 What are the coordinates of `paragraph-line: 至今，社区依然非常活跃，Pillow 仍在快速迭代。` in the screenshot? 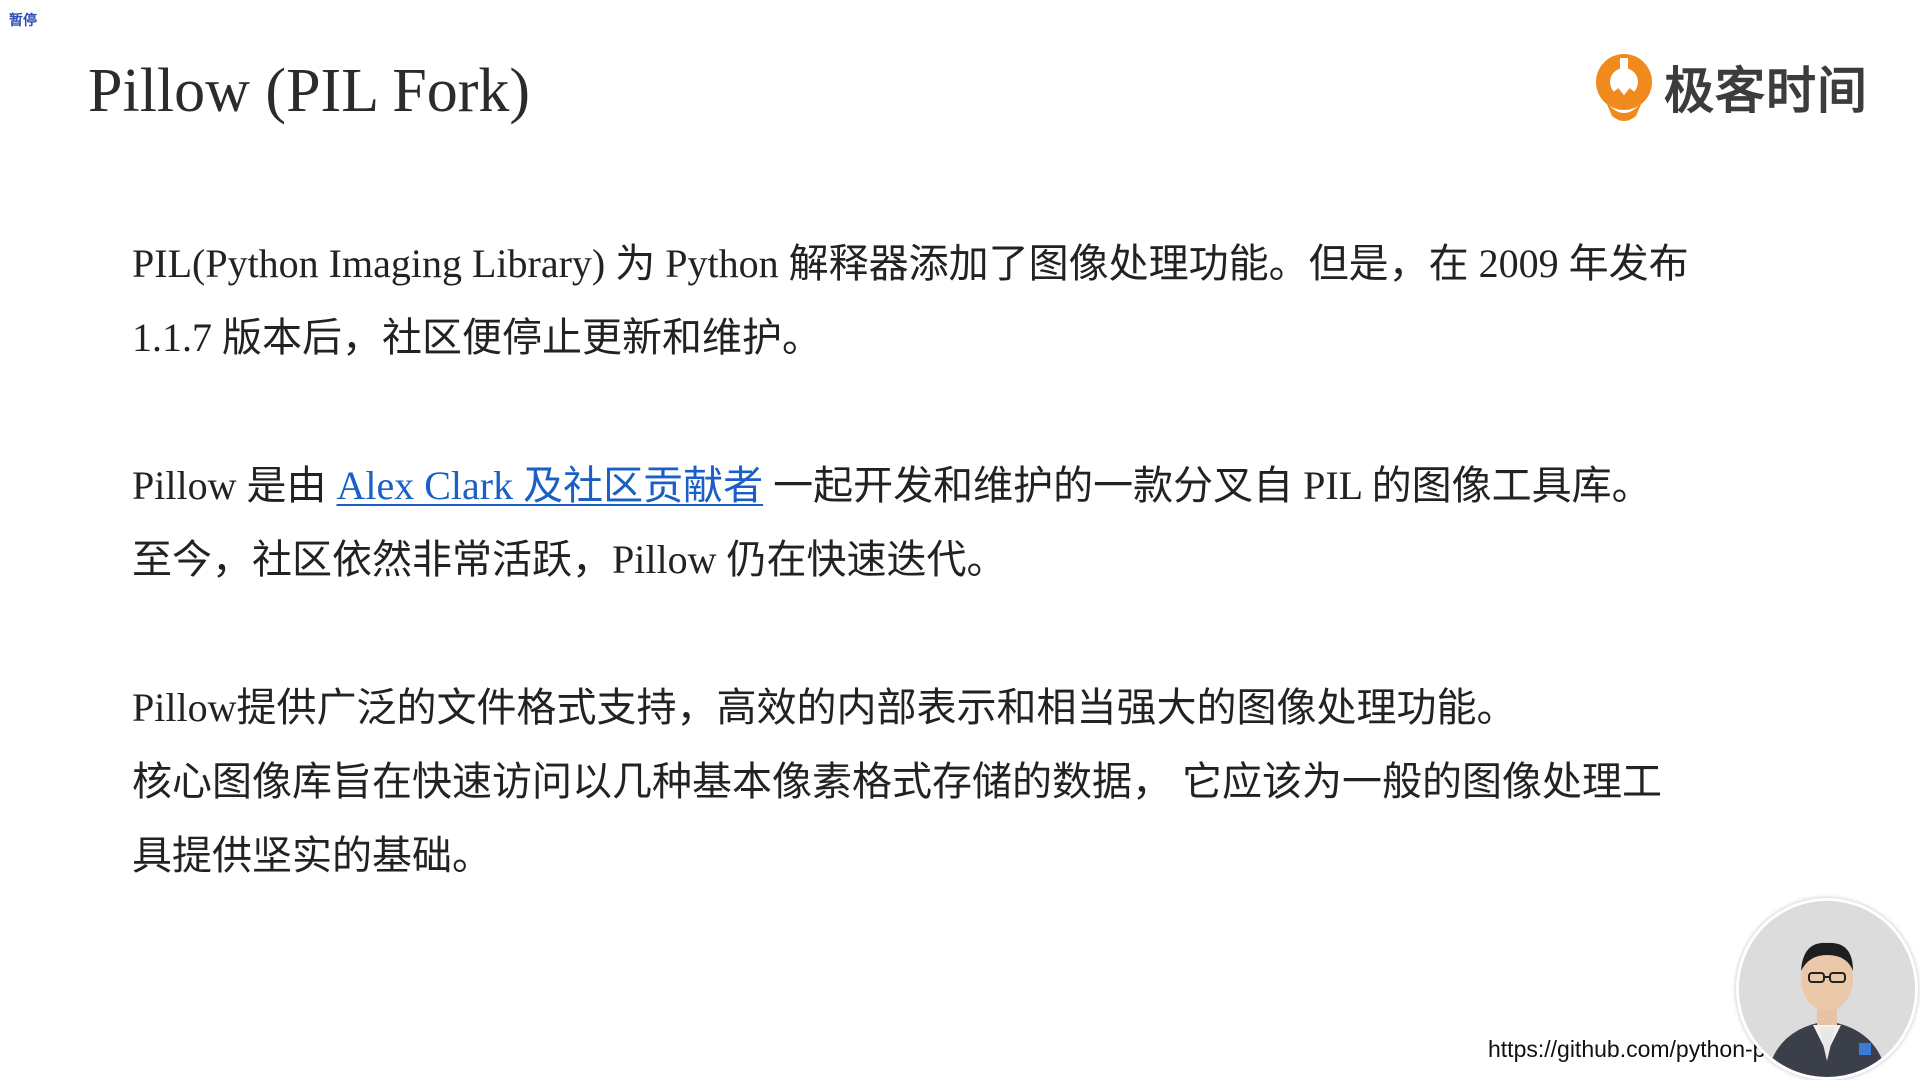 It's located at (569, 559).